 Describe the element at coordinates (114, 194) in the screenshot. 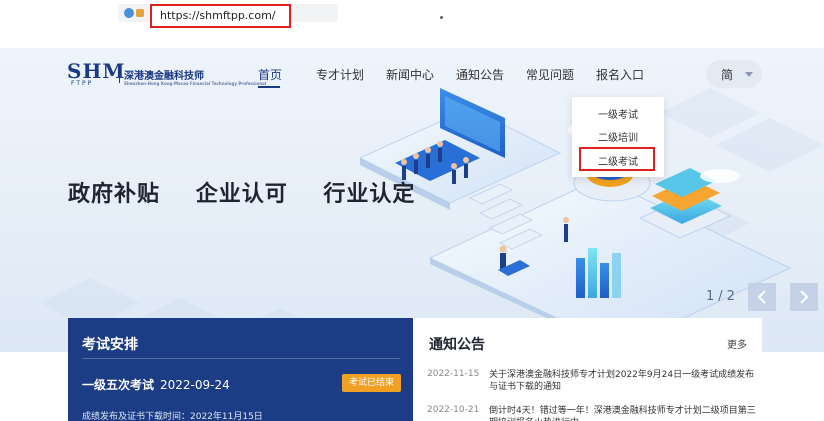

I see `slogan-1: 政府补贴` at that location.